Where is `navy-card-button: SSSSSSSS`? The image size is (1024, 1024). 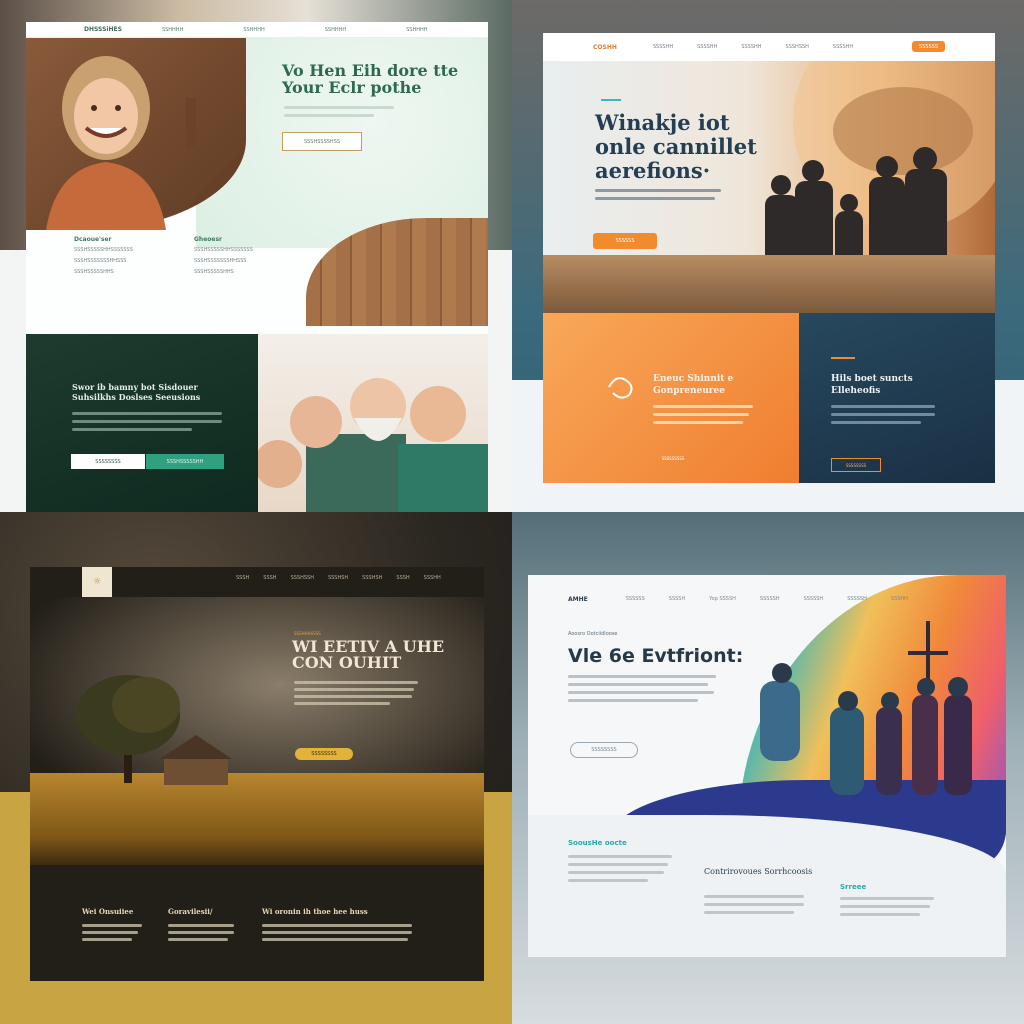
navy-card-button: SSSSSSSS is located at coordinates (856, 465).